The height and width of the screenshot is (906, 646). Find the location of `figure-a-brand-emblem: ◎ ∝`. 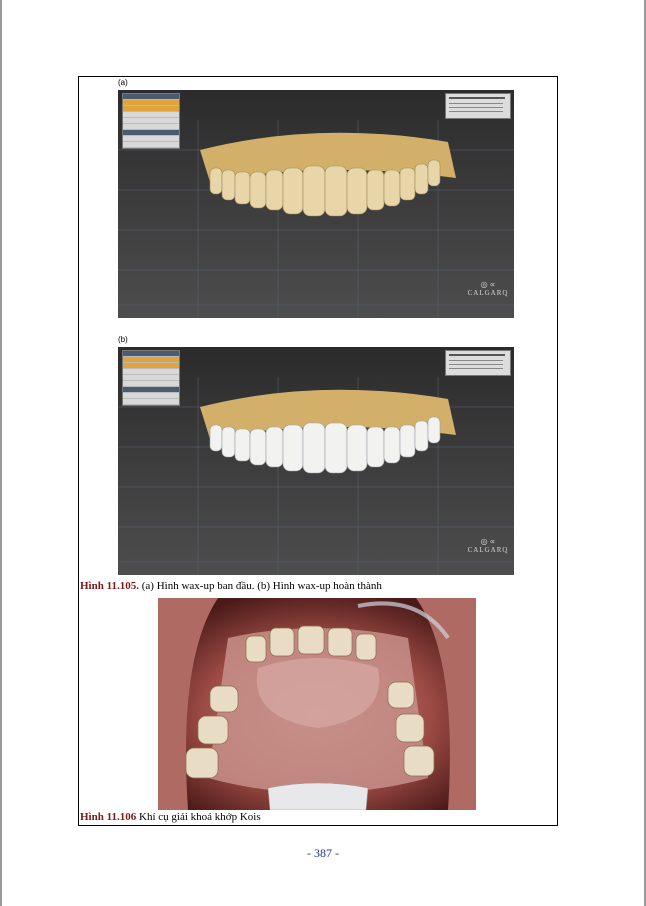

figure-a-brand-emblem: ◎ ∝ is located at coordinates (488, 284).